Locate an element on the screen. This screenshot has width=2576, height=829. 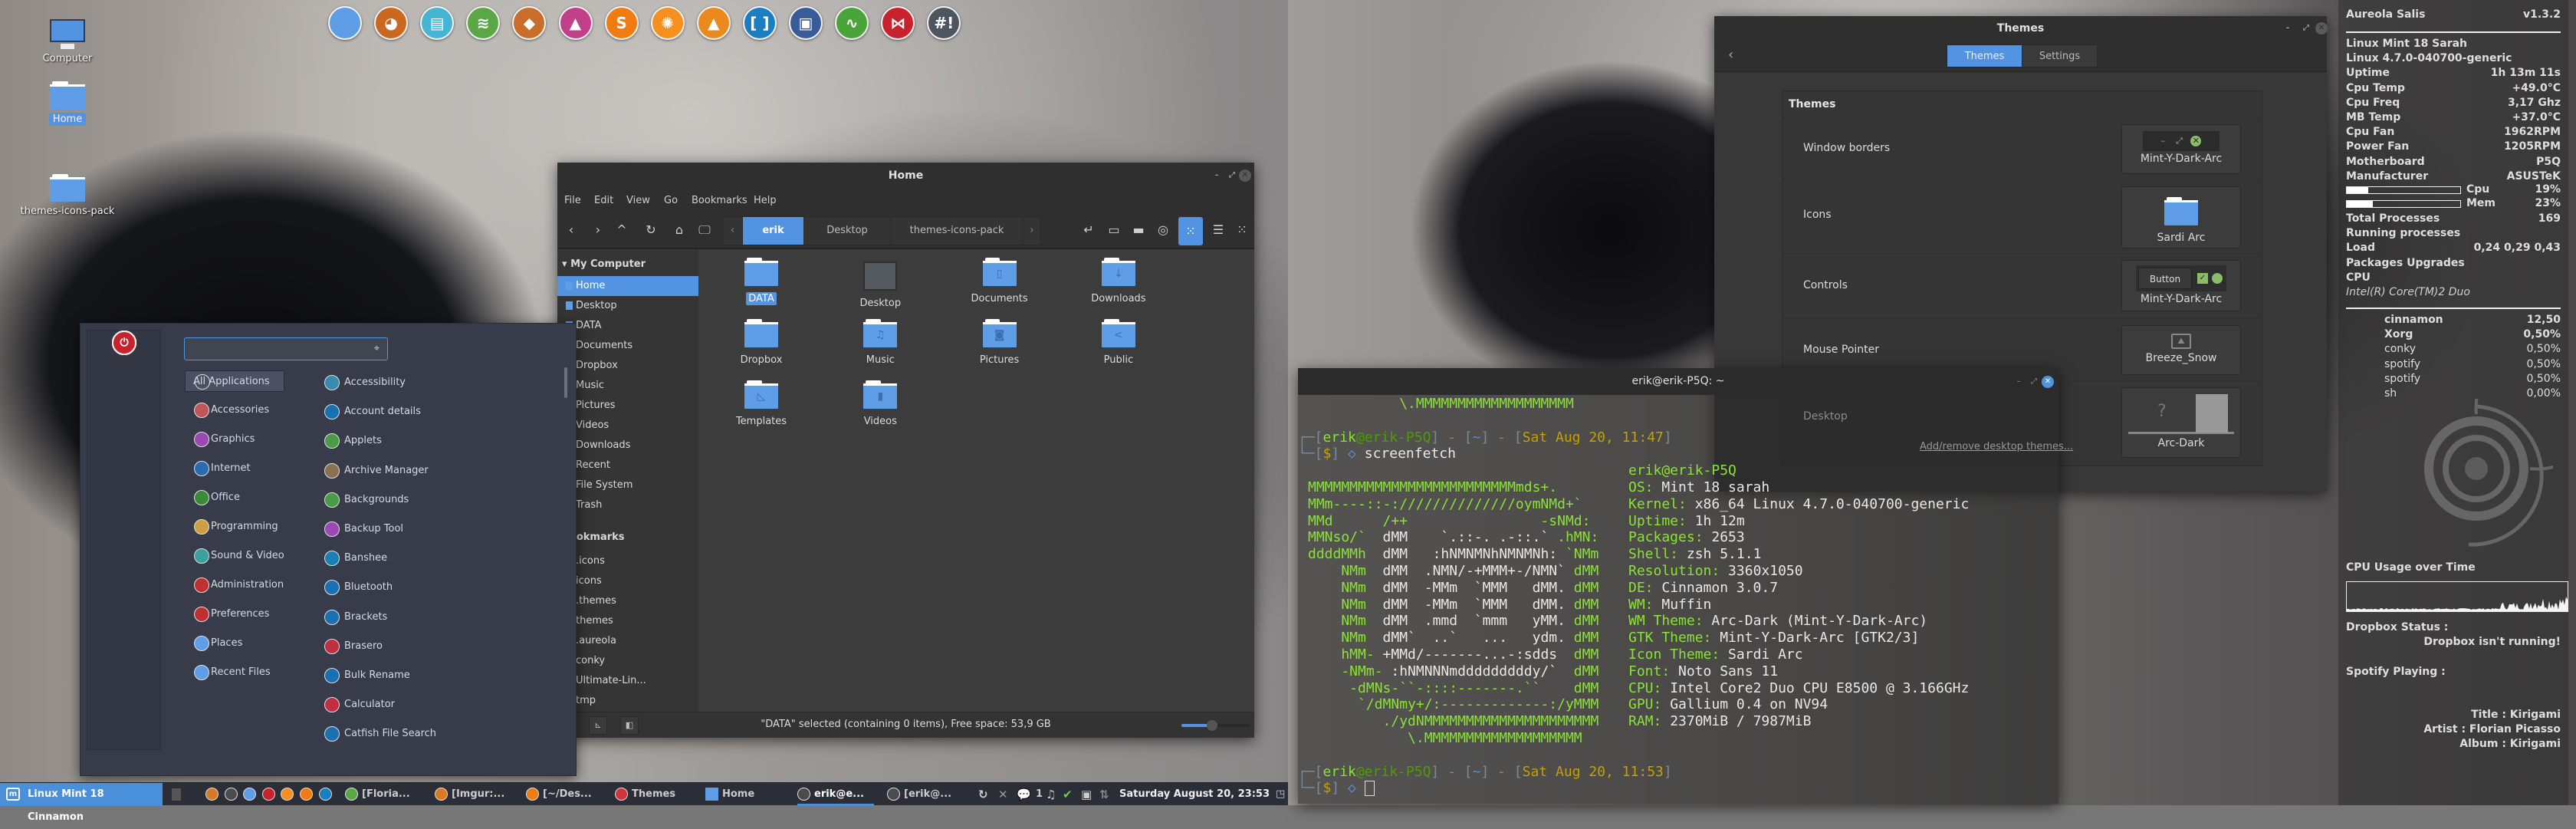
sidebar-place: Downloads is located at coordinates (628, 446).